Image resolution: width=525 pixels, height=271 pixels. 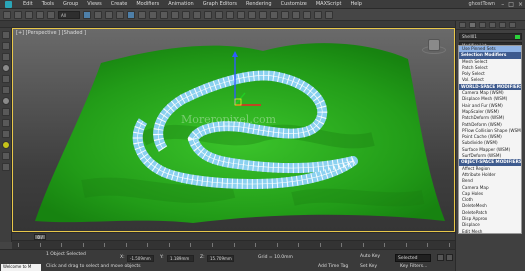 I want to click on menu-item-maxscript: MAXScript, so click(x=329, y=4).